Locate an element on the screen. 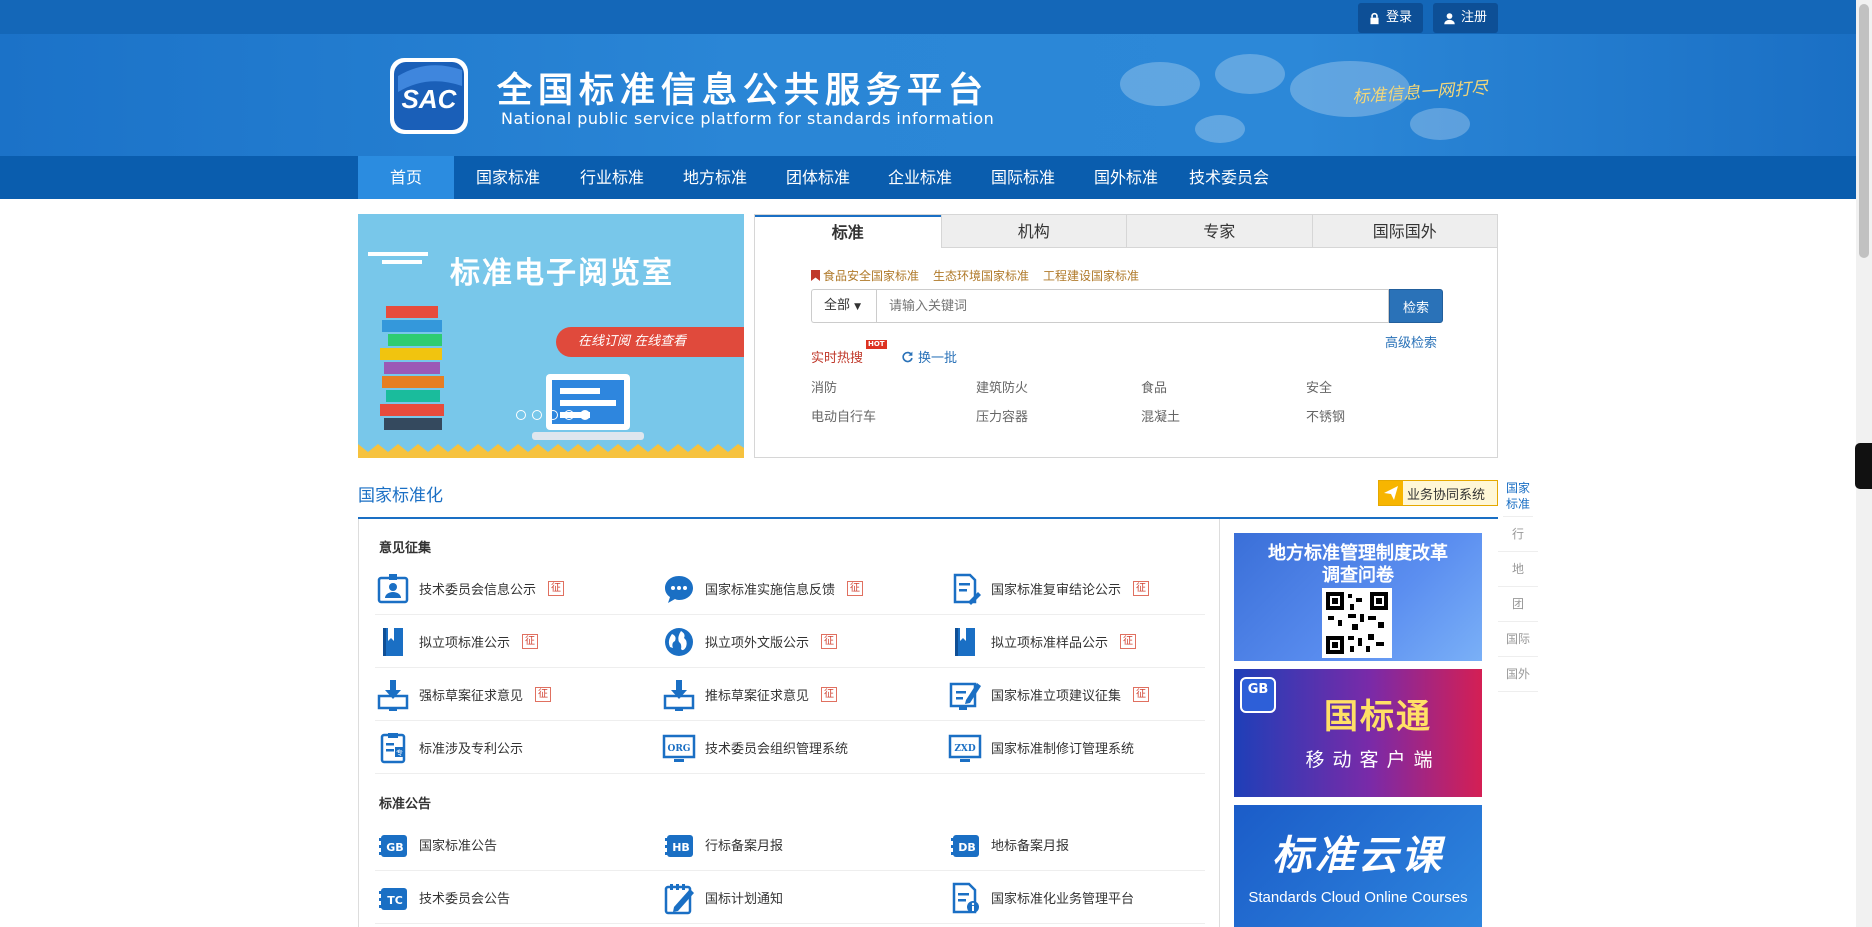 The height and width of the screenshot is (927, 1872). link-label: 拟立项标准样品公示 is located at coordinates (1050, 643).